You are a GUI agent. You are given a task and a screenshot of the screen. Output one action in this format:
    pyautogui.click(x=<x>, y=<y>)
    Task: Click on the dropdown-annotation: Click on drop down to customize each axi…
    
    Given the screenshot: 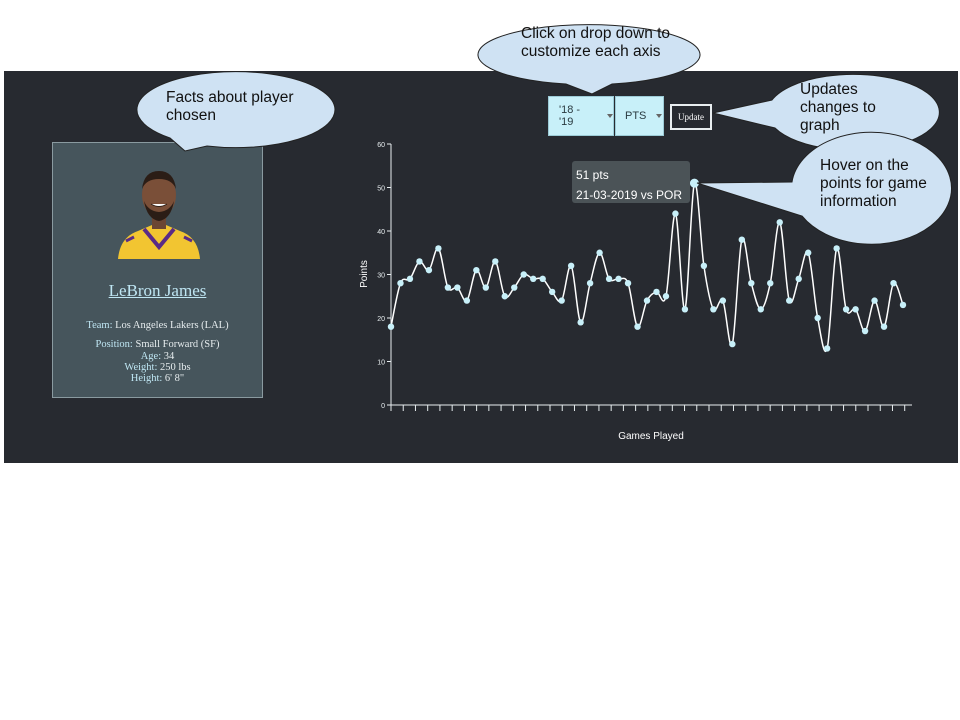 What is the action you would take?
    pyautogui.click(x=596, y=42)
    